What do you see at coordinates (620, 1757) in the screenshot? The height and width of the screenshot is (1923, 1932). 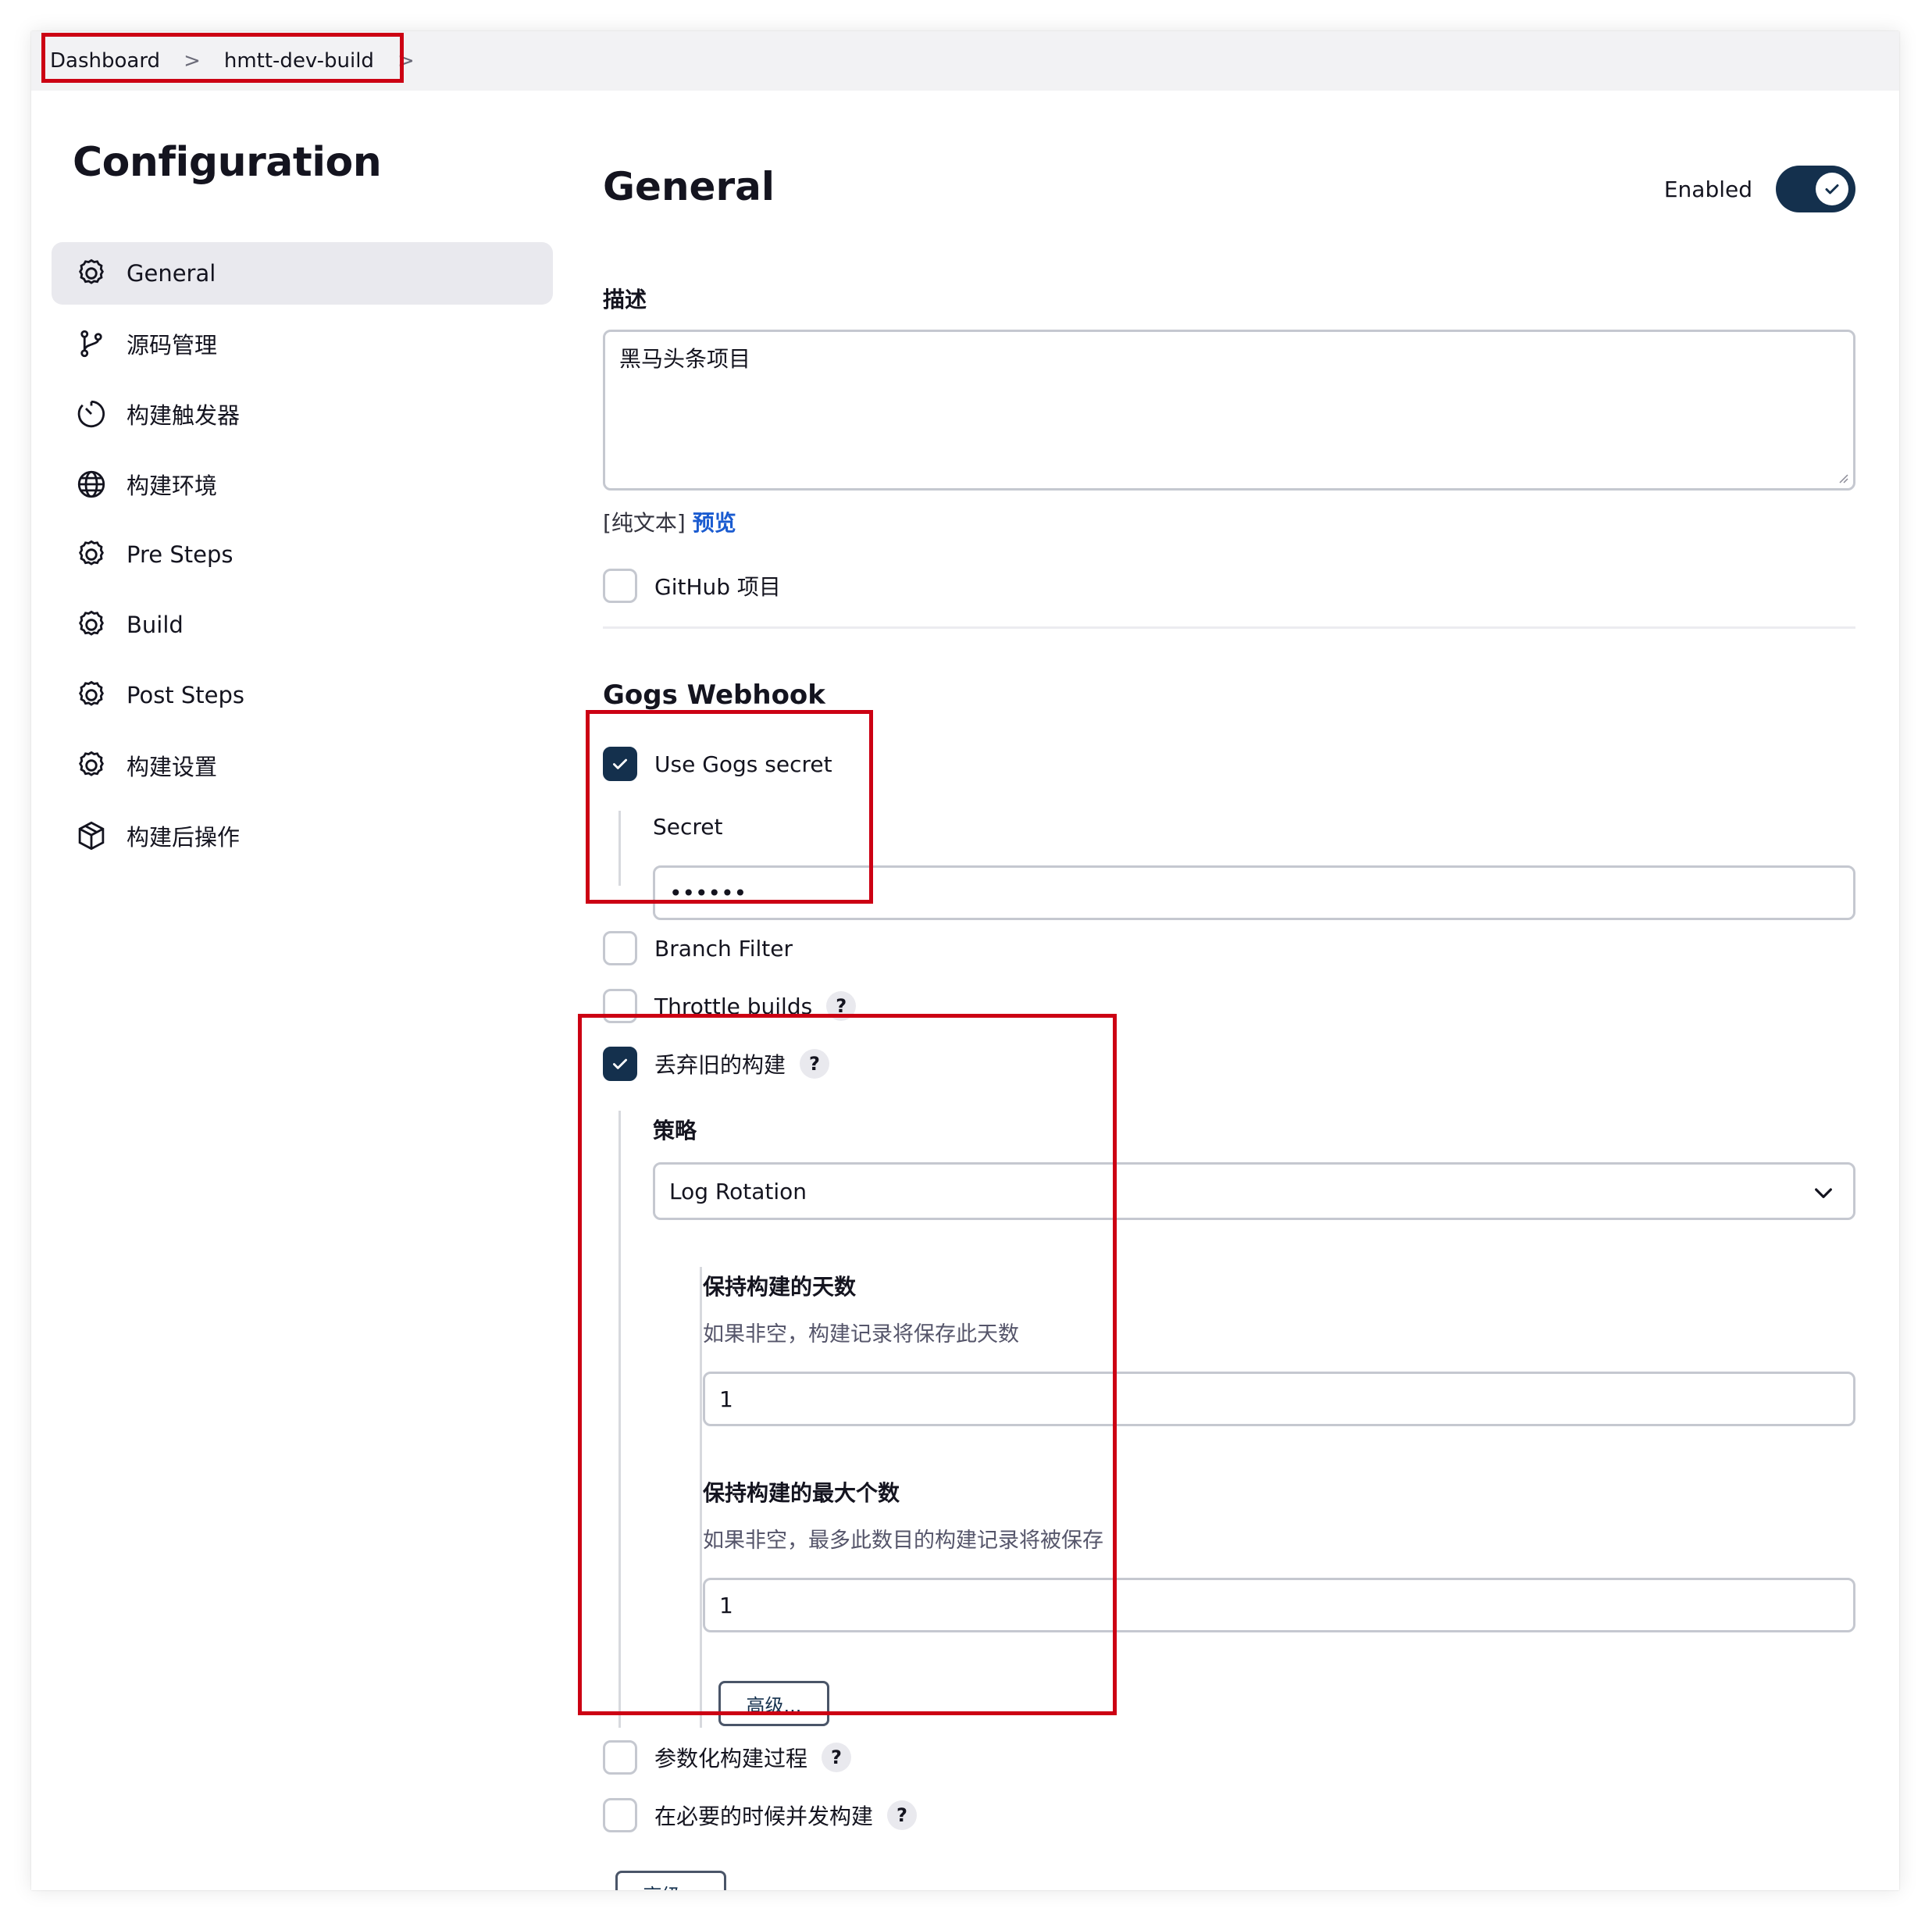 I see `parameterized-checkbox` at bounding box center [620, 1757].